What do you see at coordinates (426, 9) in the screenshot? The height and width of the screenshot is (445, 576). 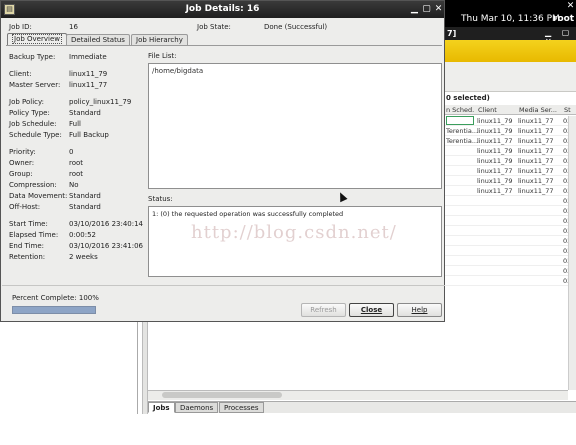 I see `maximize-icon: ▢` at bounding box center [426, 9].